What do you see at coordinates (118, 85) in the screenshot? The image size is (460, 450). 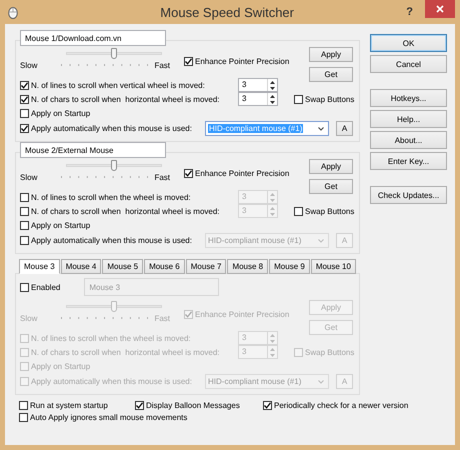 I see `checkbox-label: N. of lines to scroll when vertical wheel is moved:` at bounding box center [118, 85].